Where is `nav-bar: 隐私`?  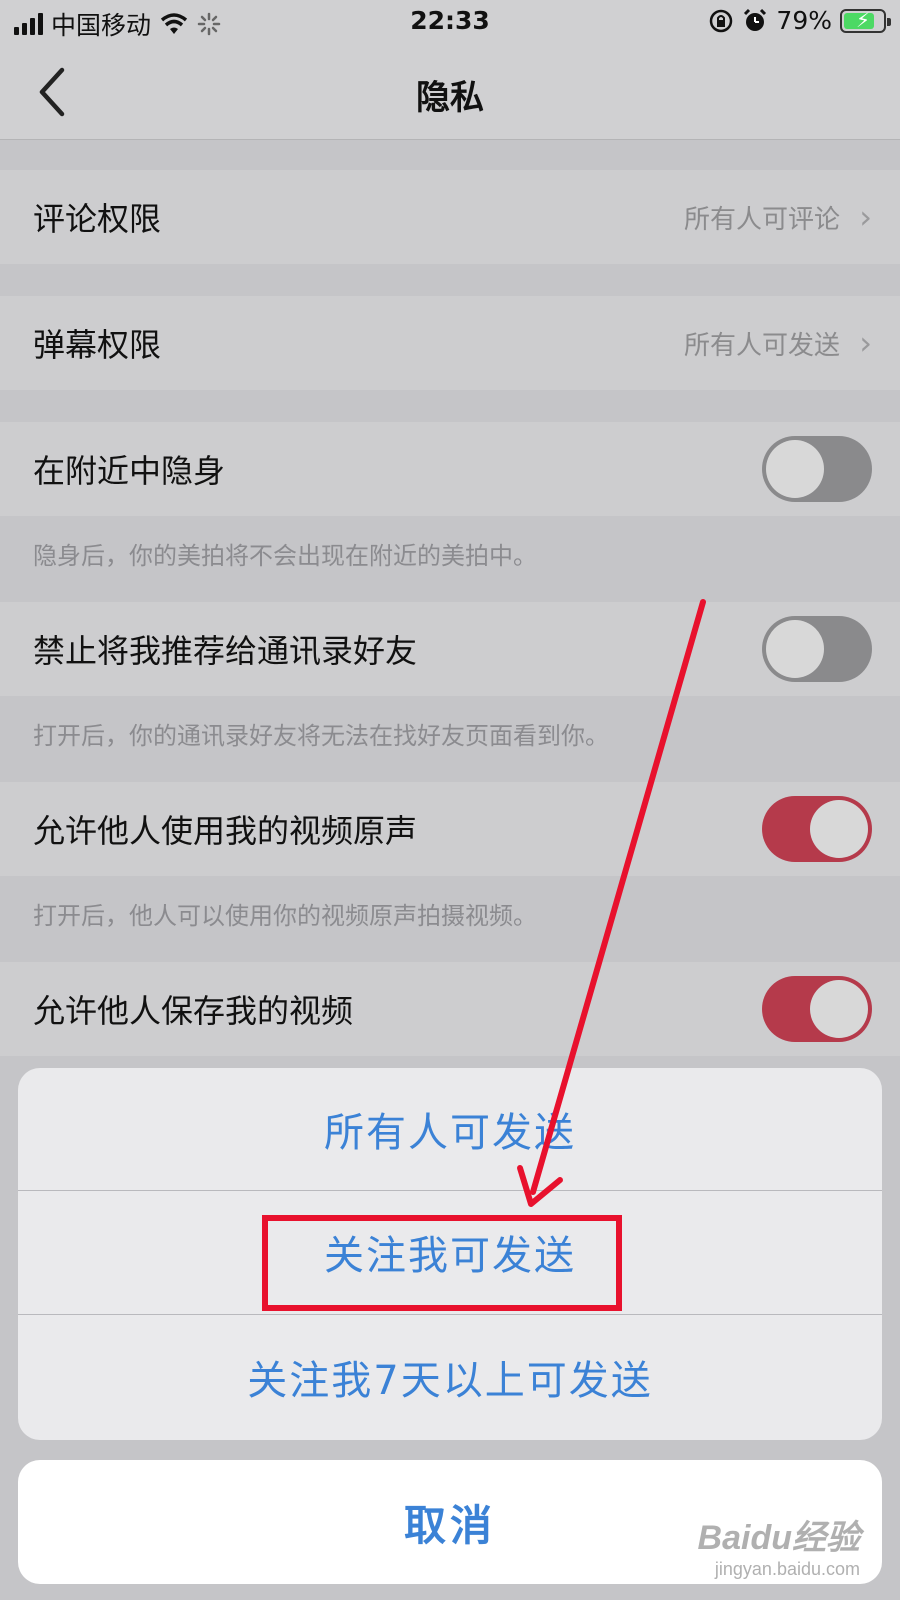
nav-bar: 隐私 is located at coordinates (450, 92).